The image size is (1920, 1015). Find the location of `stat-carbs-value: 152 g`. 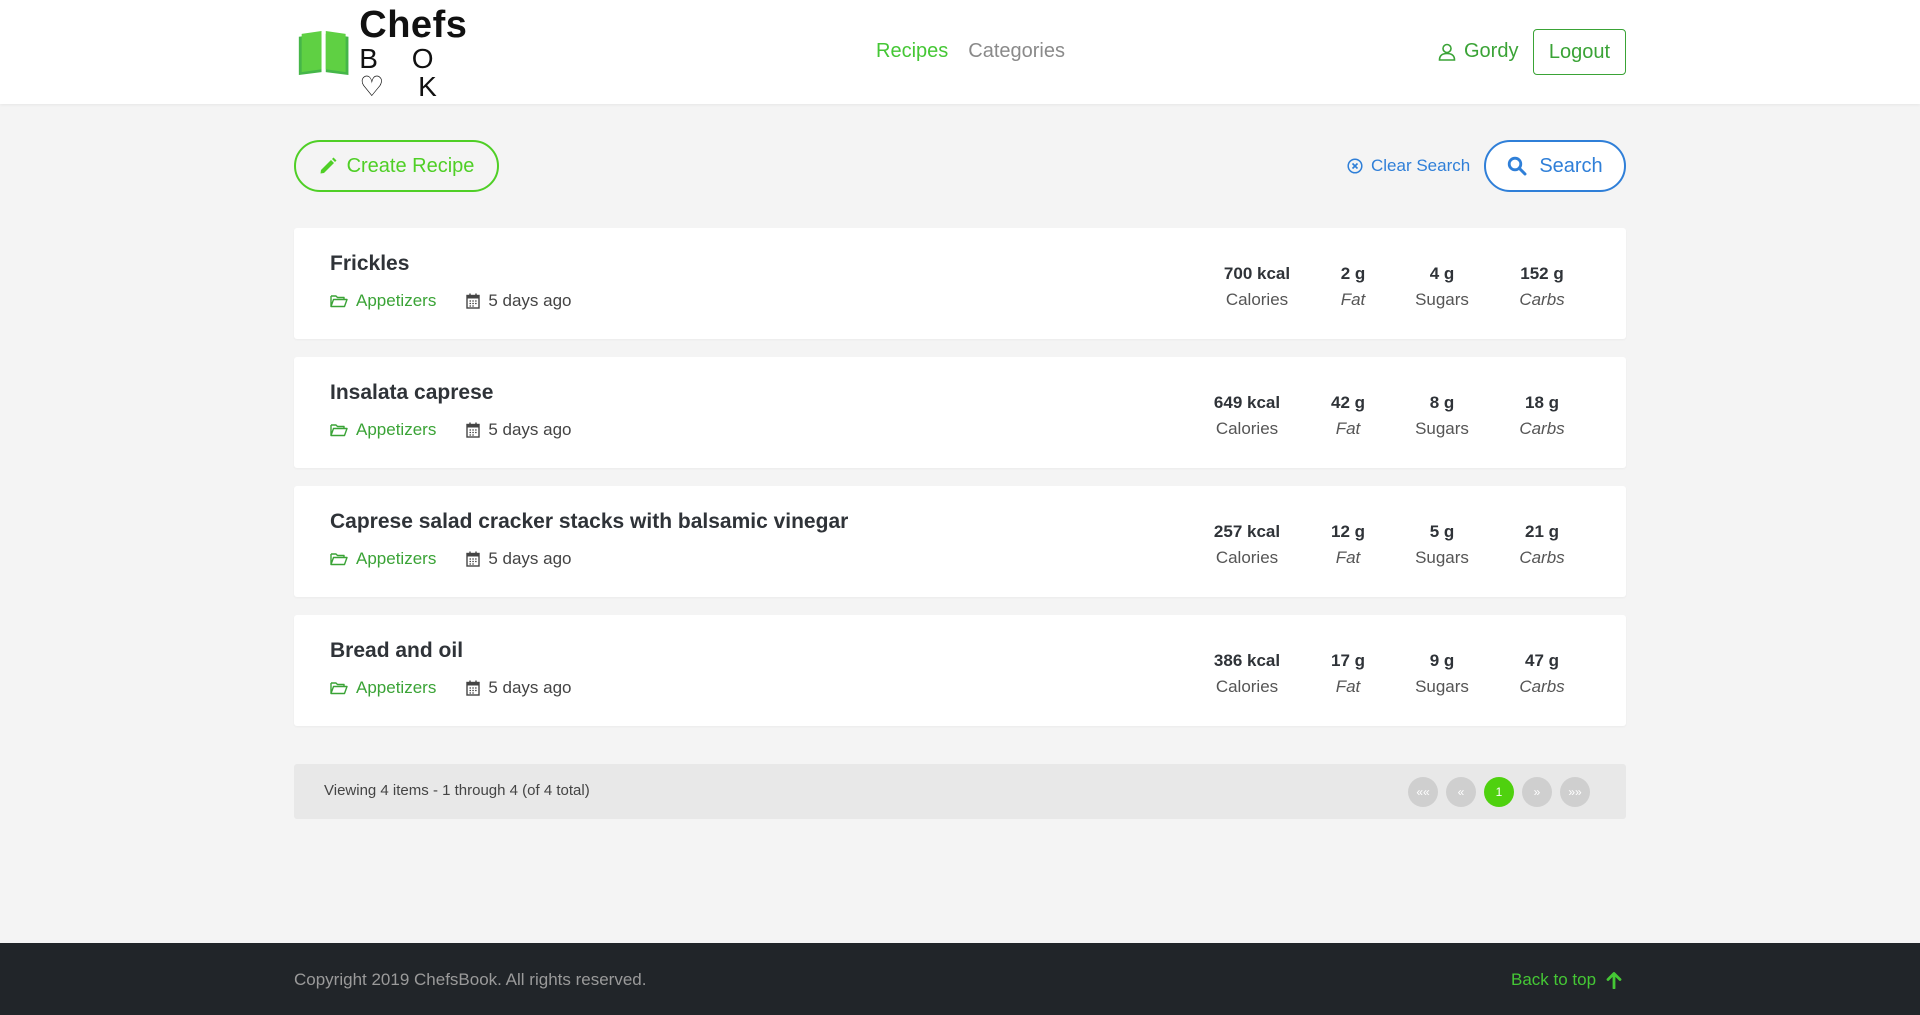

stat-carbs-value: 152 g is located at coordinates (1542, 273).